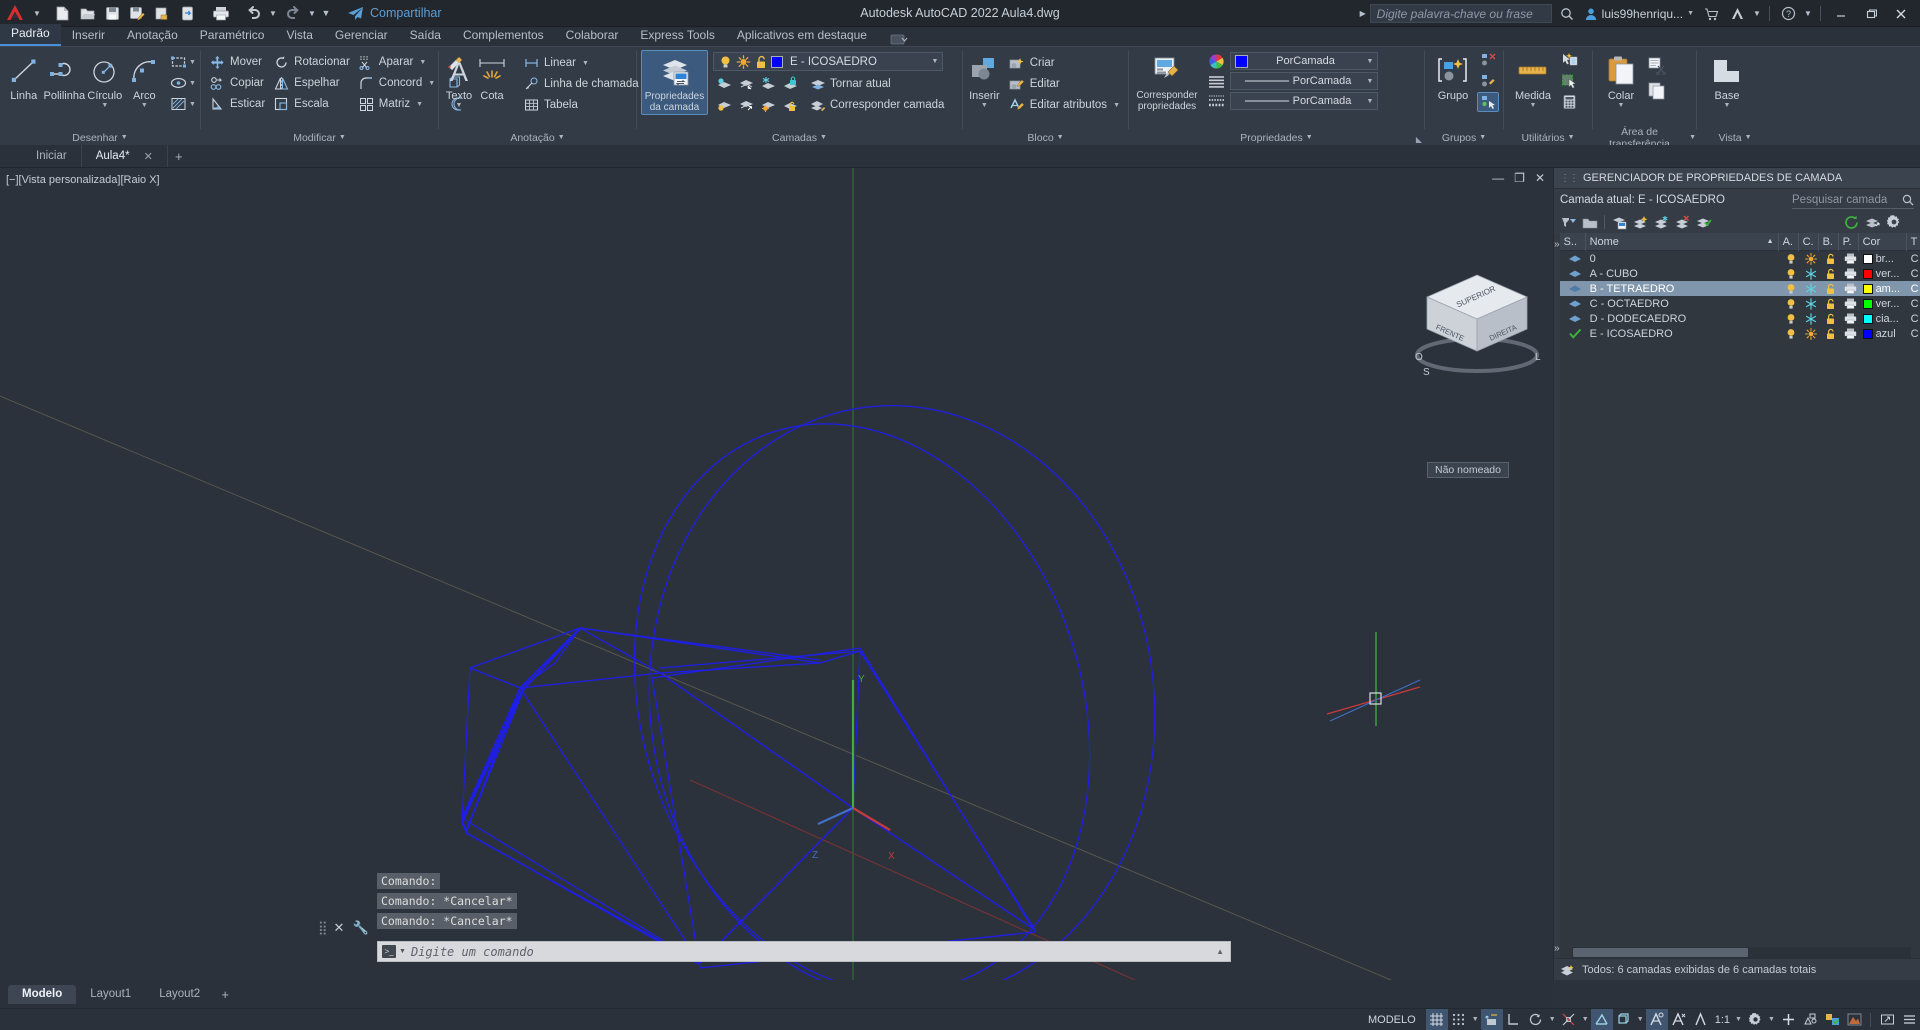 The height and width of the screenshot is (1030, 1920). Describe the element at coordinates (1488, 60) in the screenshot. I see `ungroup-icon` at that location.